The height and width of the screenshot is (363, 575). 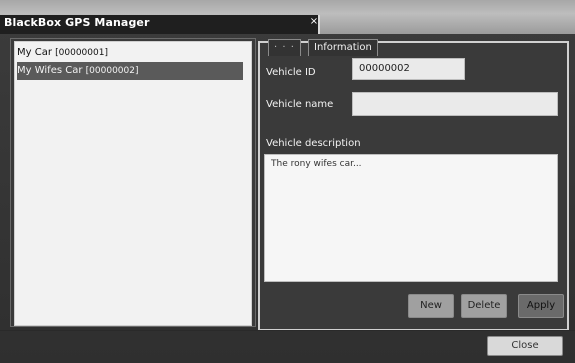 I want to click on vehicle-name: My Car, so click(x=34, y=52).